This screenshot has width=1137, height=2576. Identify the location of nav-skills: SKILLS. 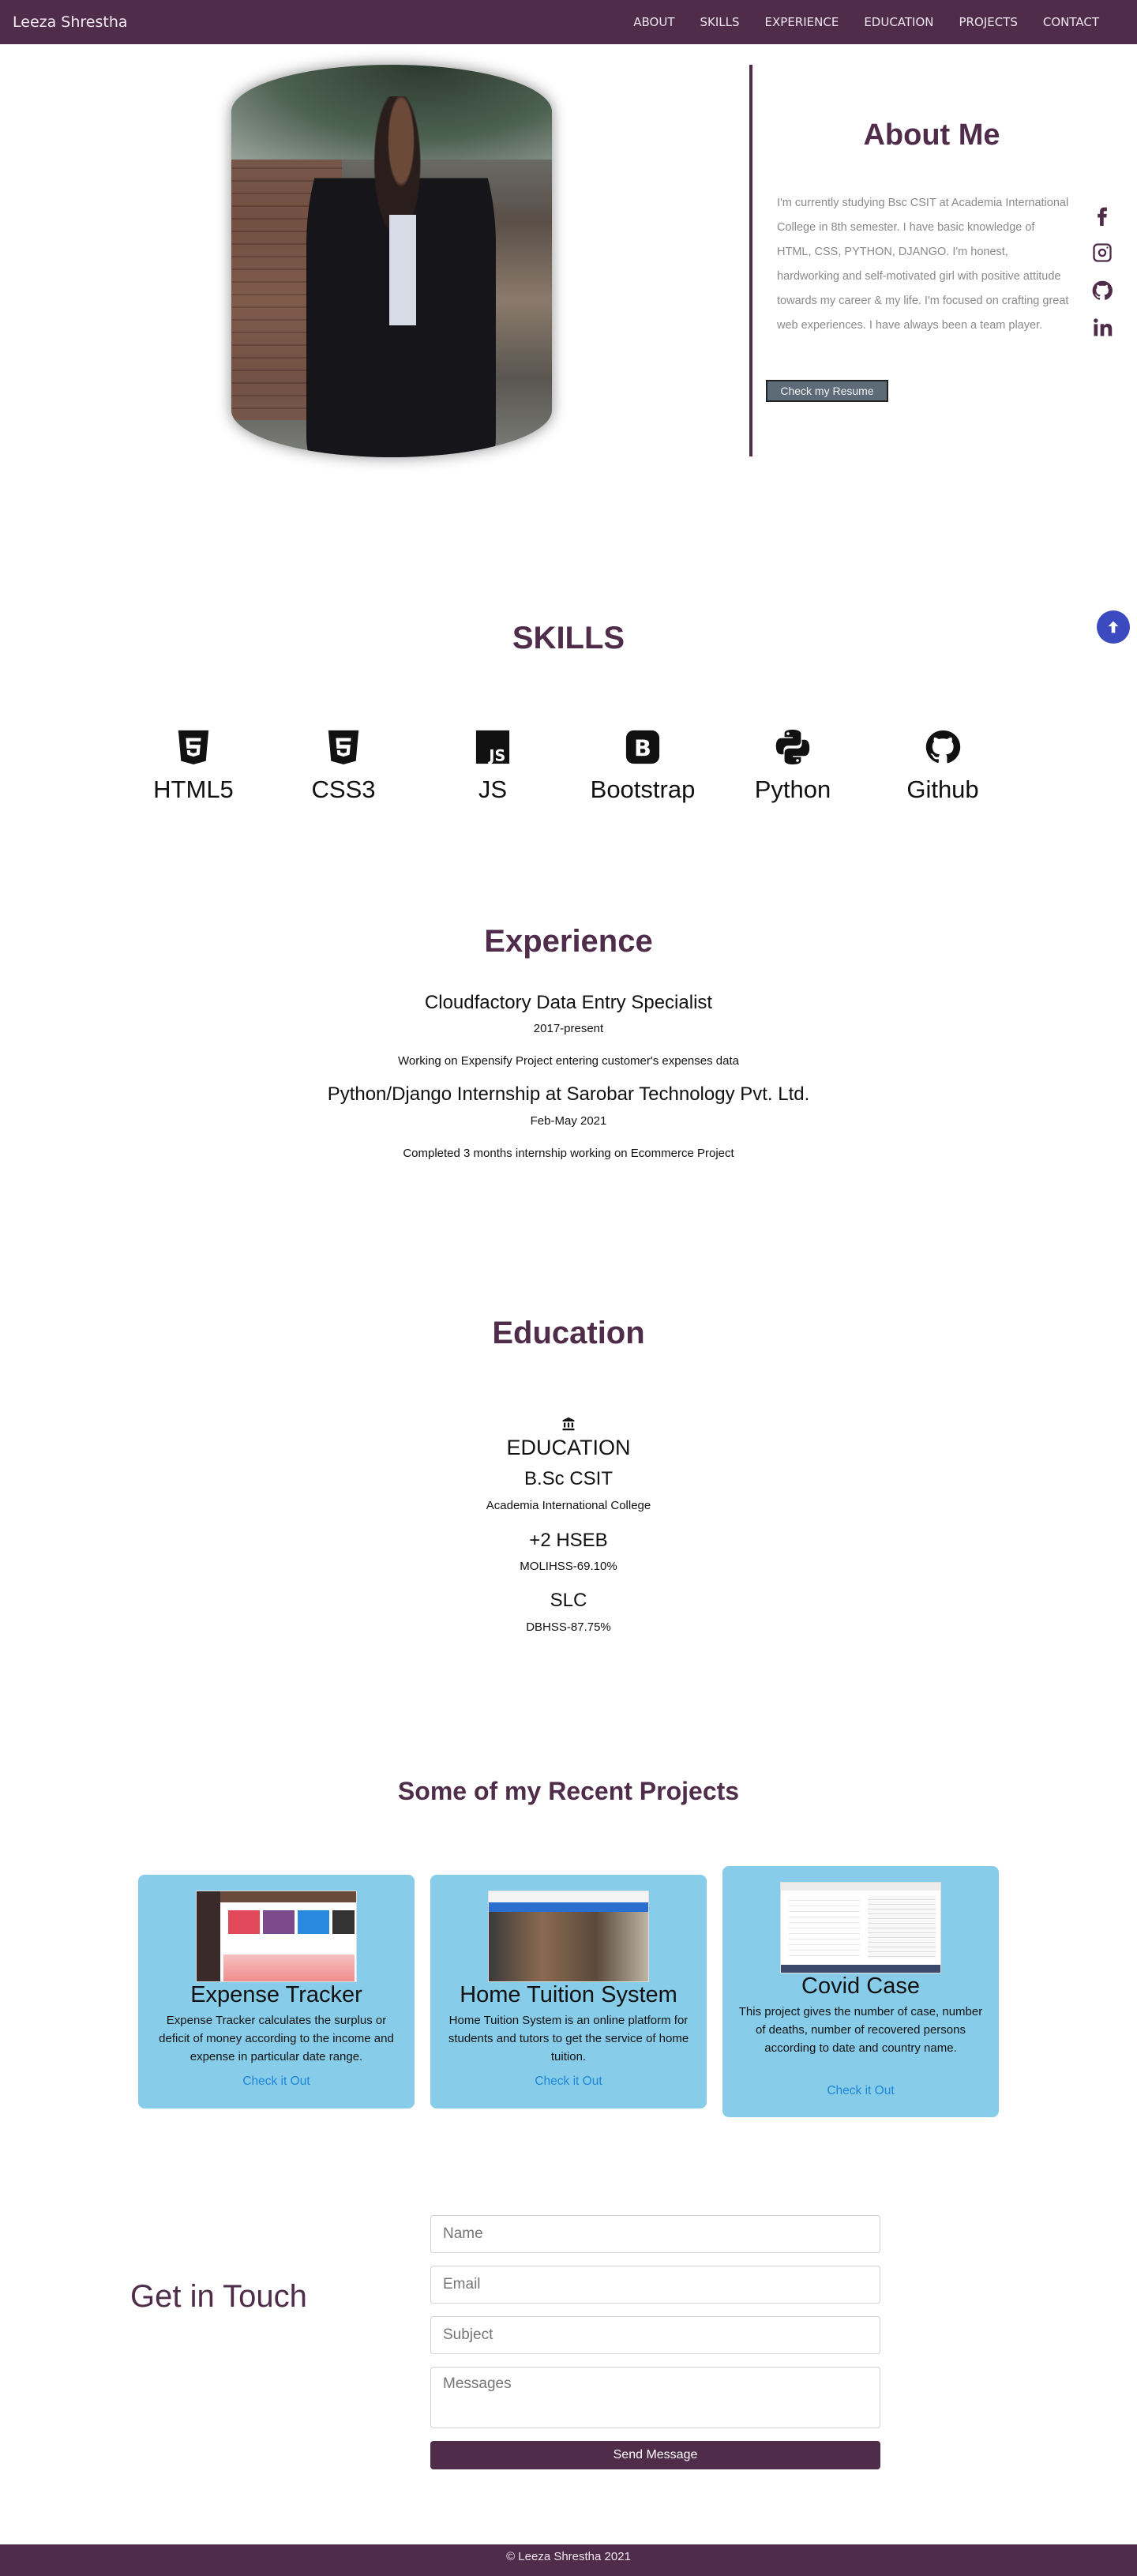
(720, 22).